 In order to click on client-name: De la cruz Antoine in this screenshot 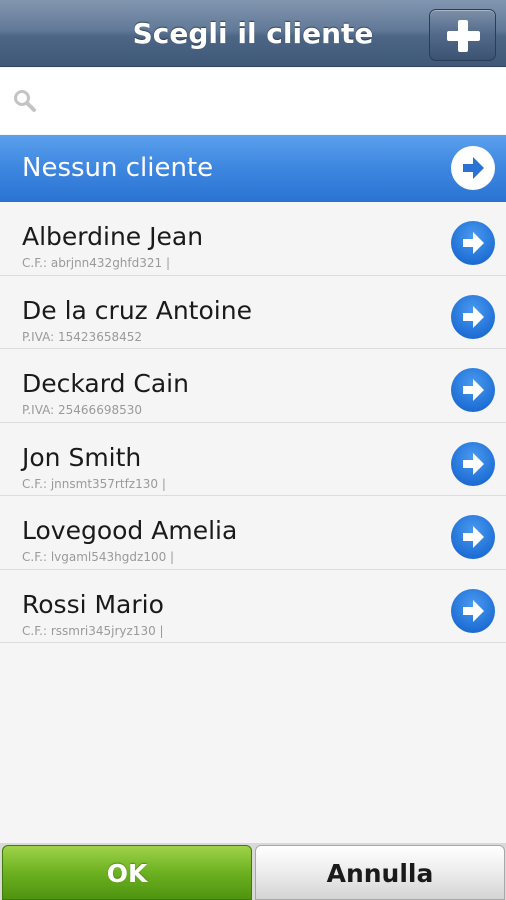, I will do `click(137, 310)`.